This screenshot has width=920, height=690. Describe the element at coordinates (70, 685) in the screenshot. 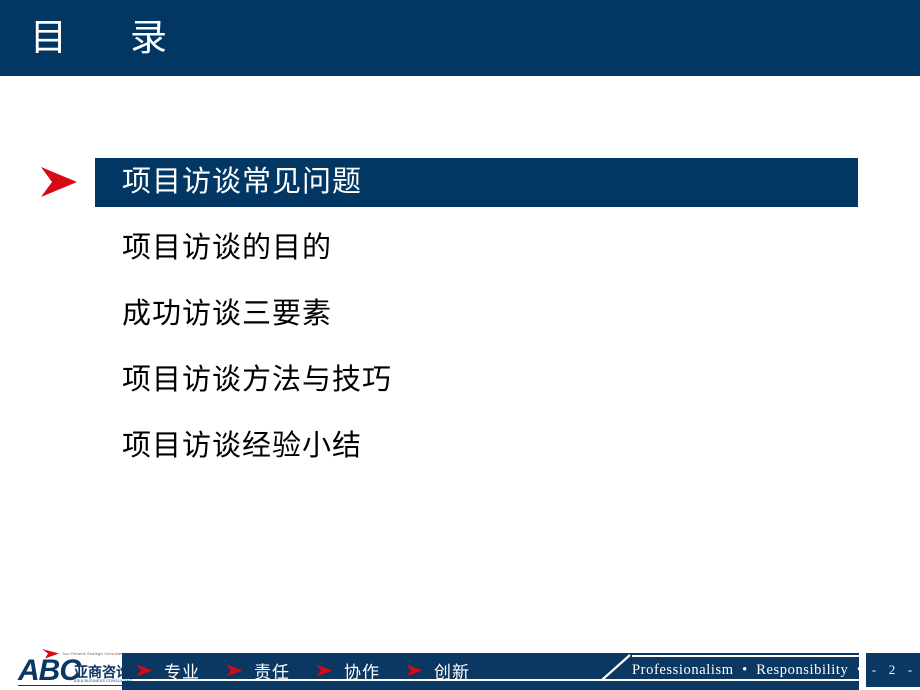

I see `logo-underline` at that location.